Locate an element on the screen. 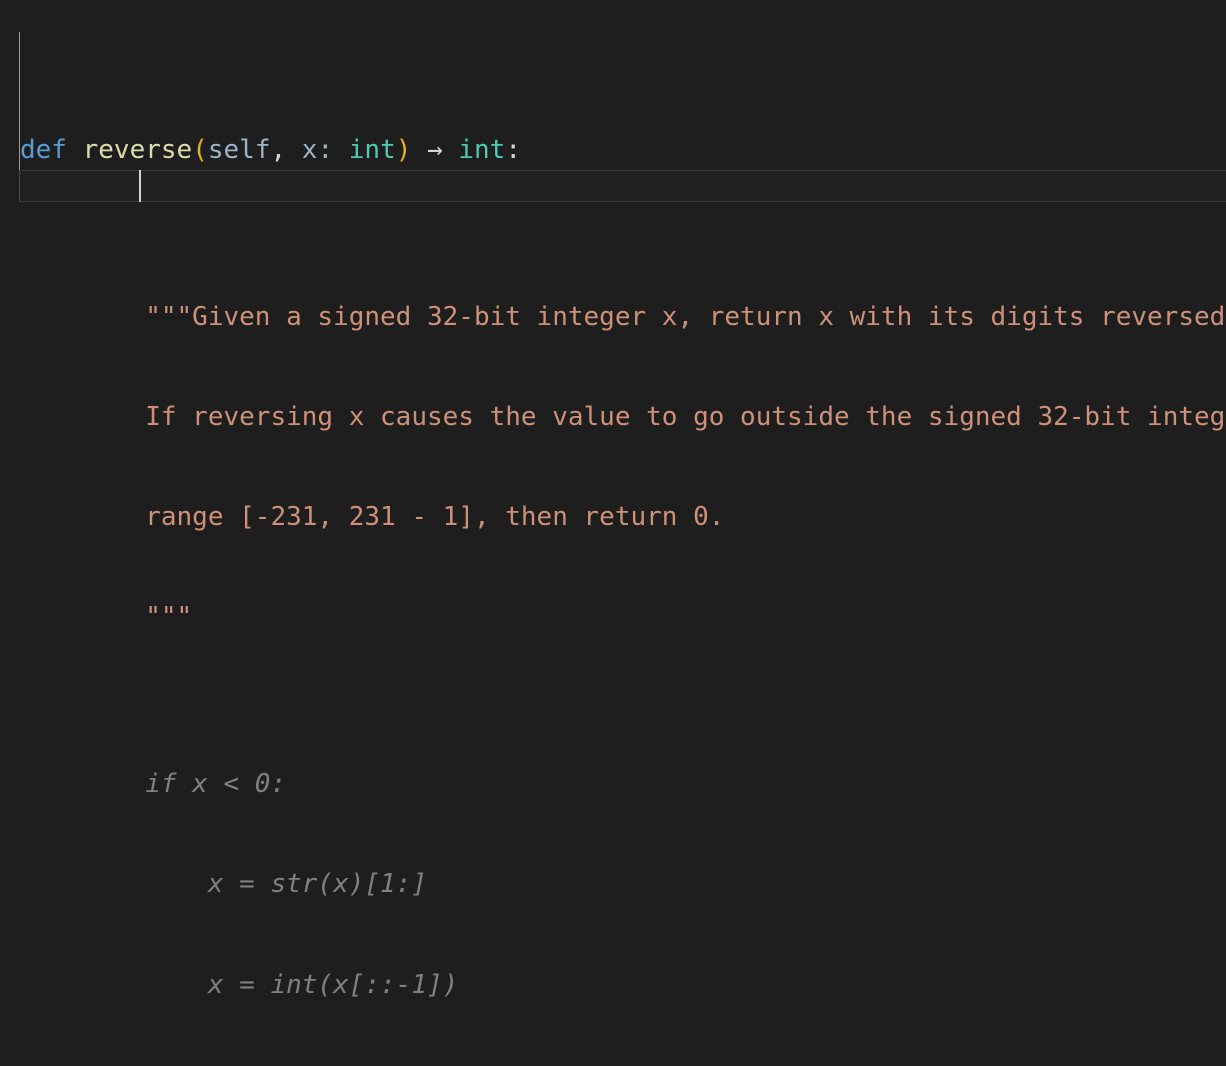  ghost-suggestion-line-3: x = int(x[::-1]) is located at coordinates (623, 985).